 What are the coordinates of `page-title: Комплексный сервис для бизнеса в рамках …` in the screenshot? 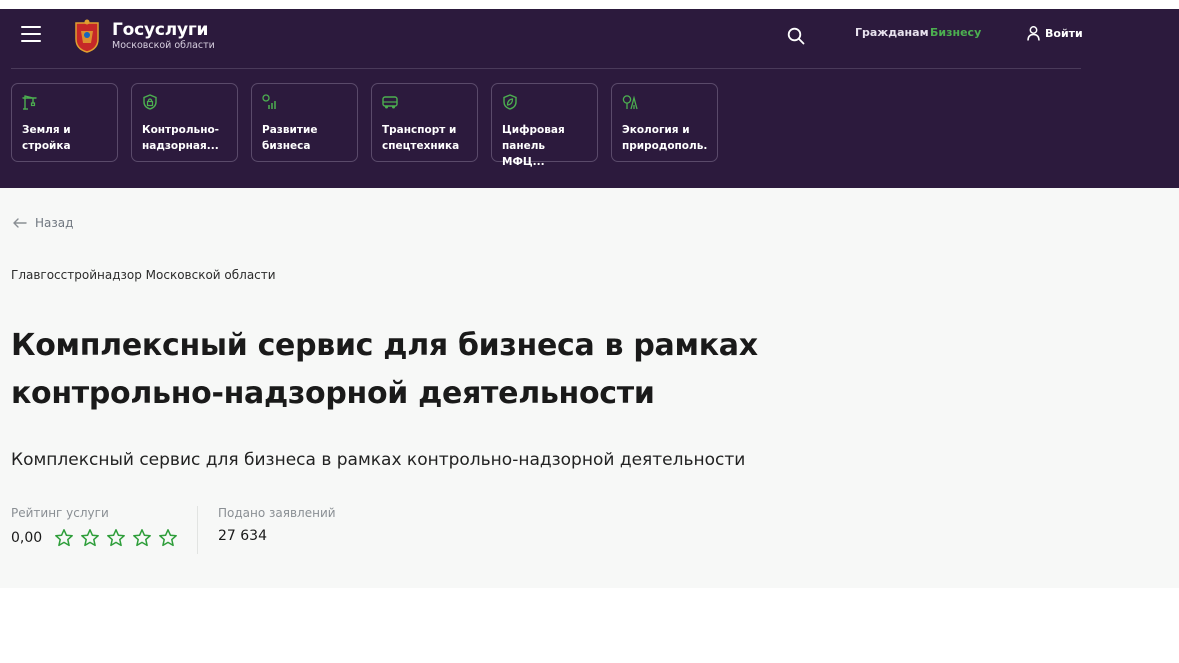 It's located at (384, 369).